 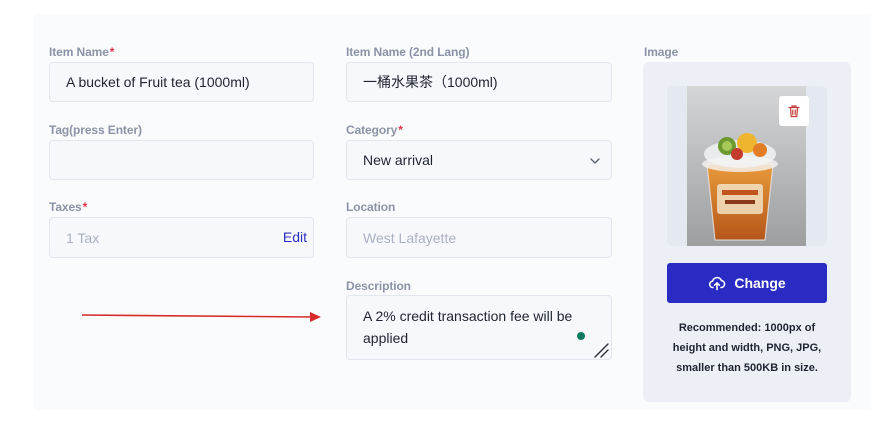 I want to click on taxes-value: 1 Tax, so click(x=83, y=237).